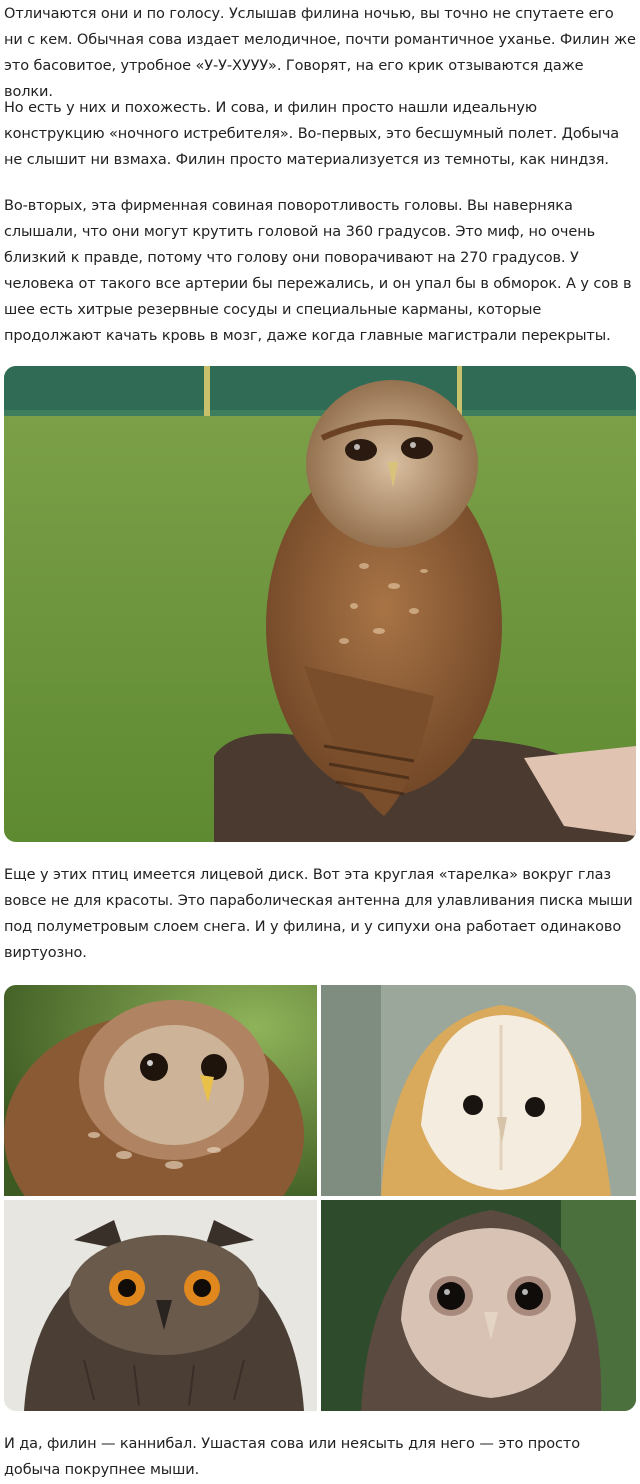 The height and width of the screenshot is (1484, 640). I want to click on barn-owl-photo, so click(478, 1090).